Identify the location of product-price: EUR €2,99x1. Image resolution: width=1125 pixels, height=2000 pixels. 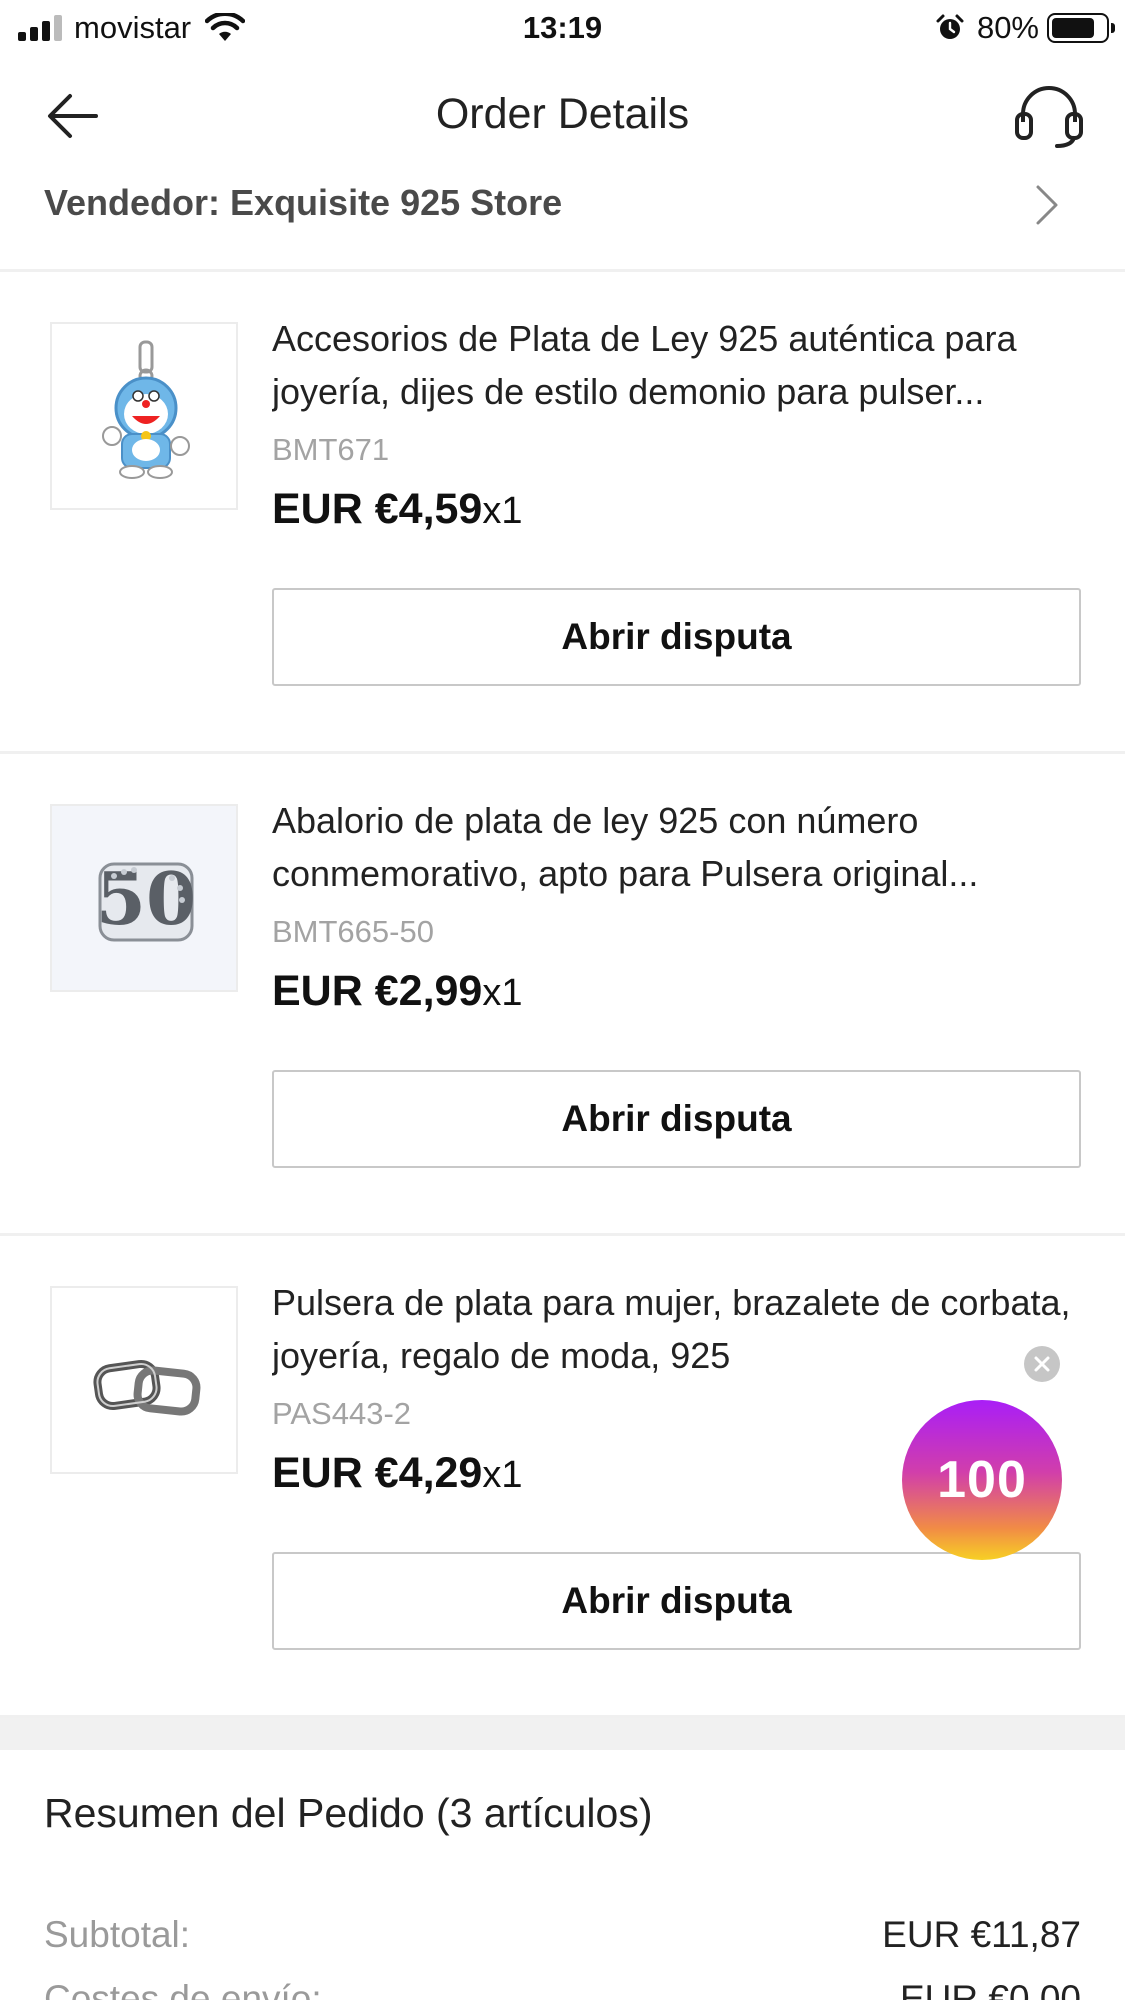
(397, 991).